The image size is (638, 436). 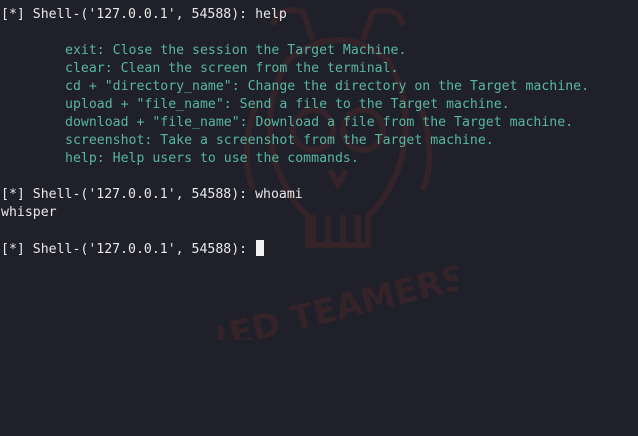 What do you see at coordinates (279, 194) in the screenshot?
I see `typed-command: whoami` at bounding box center [279, 194].